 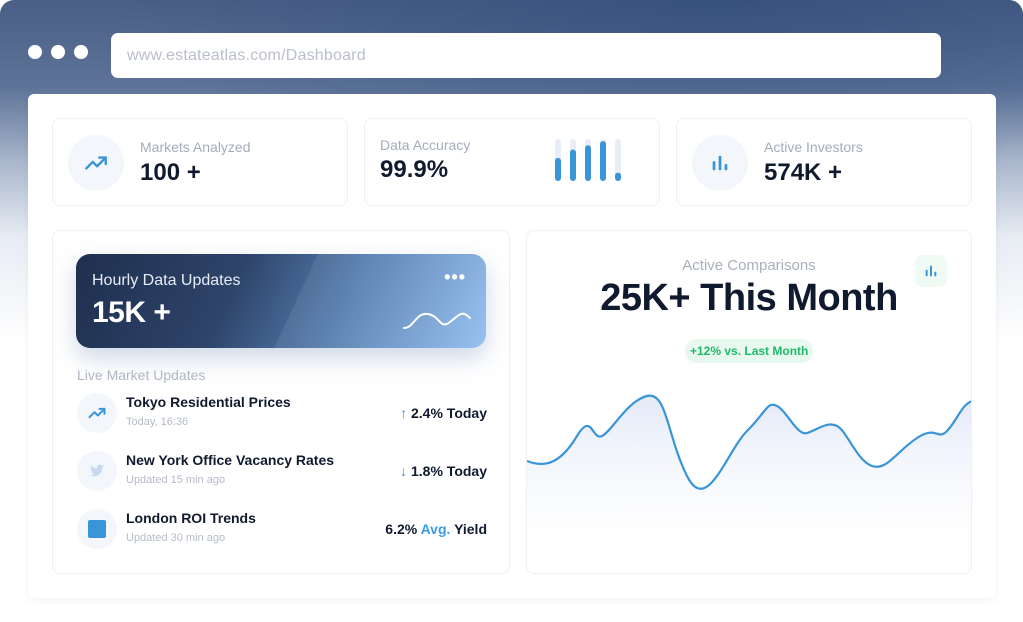 I want to click on window-dot-minimize, so click(x=58, y=52).